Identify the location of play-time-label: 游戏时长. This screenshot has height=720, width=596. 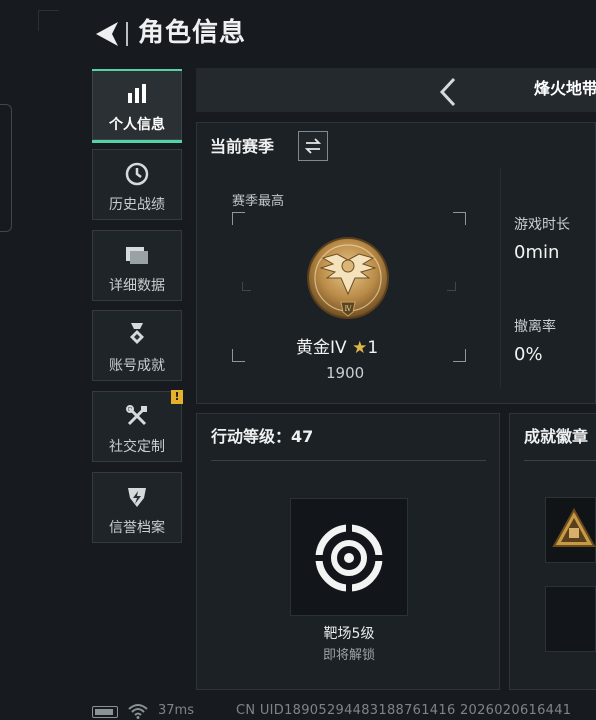
(542, 225).